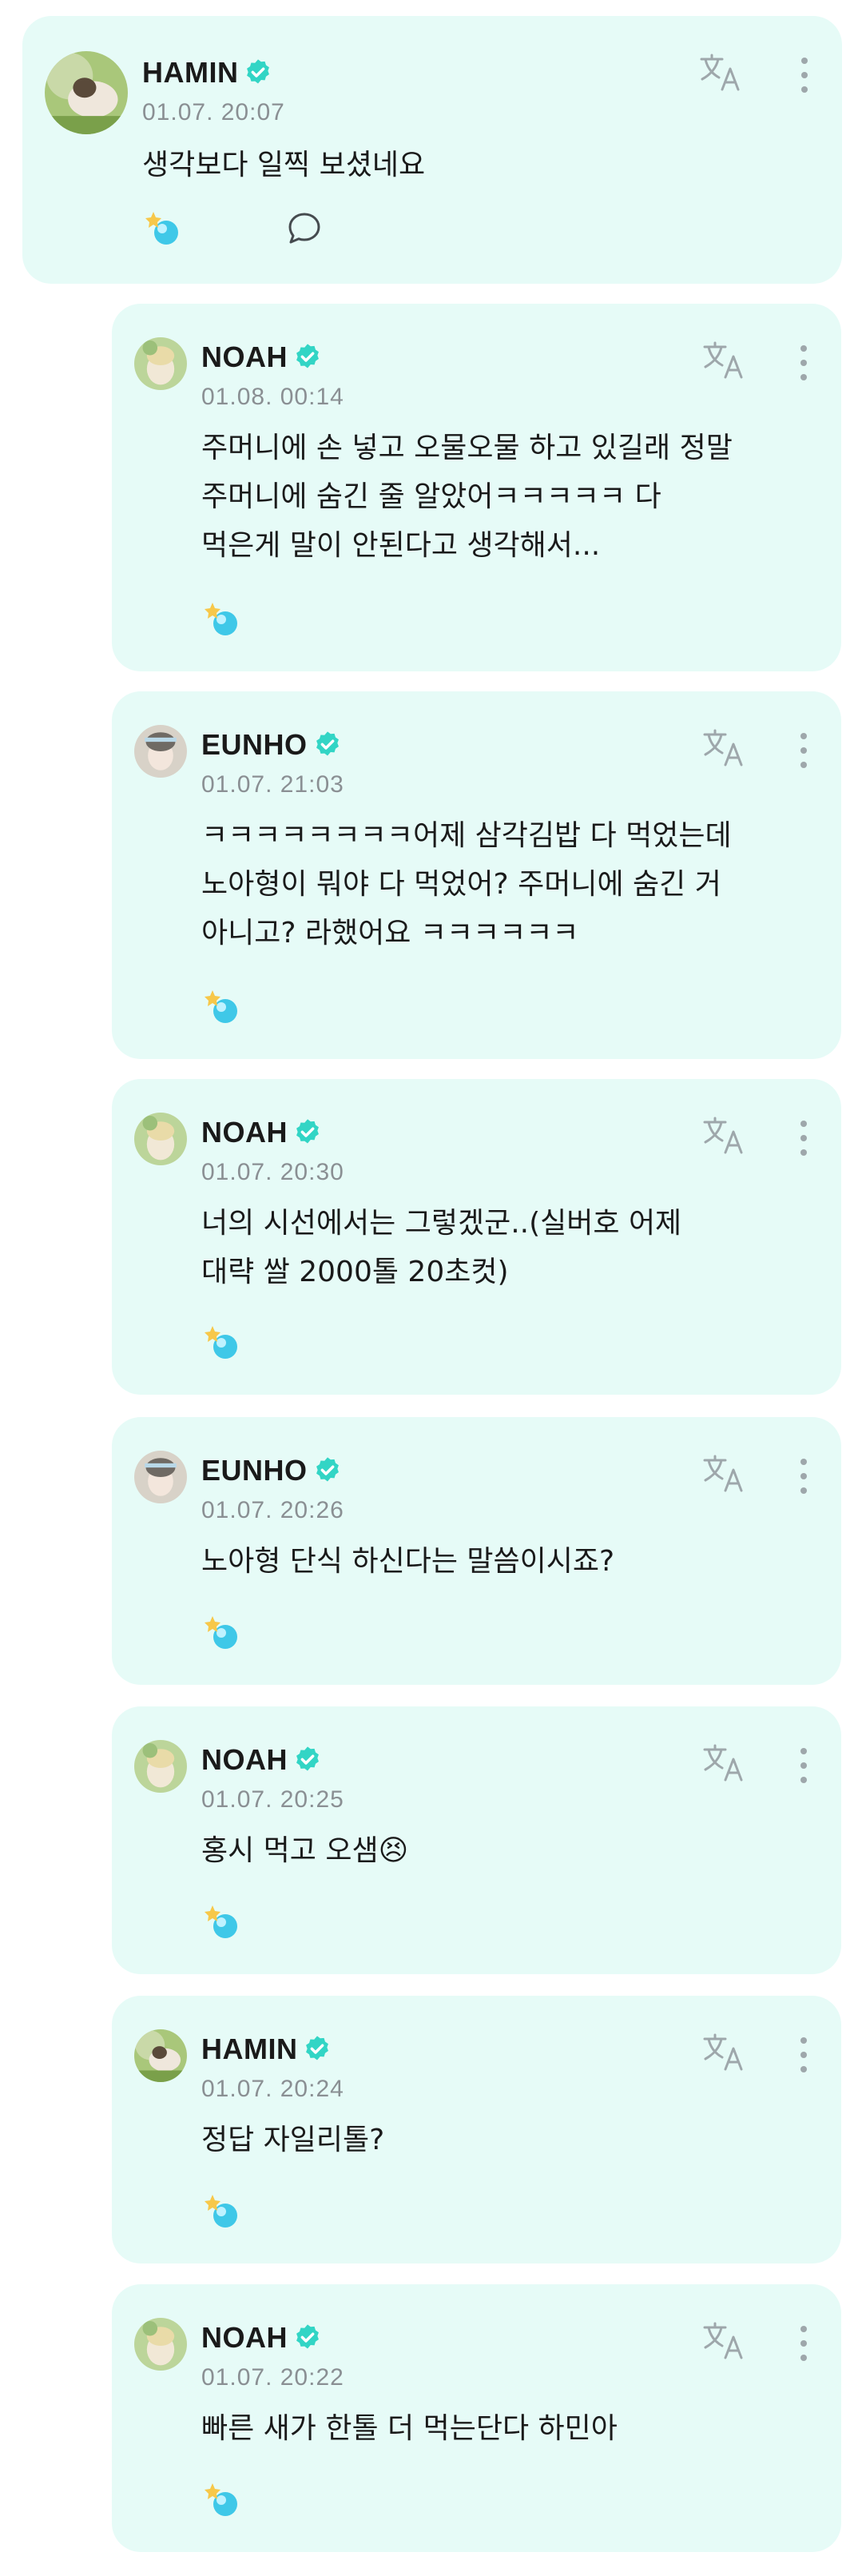 This screenshot has height=2576, width=862. I want to click on post-card: HAMIN 01.07. 20:07 생각보다 일찍 보셨네요, so click(432, 150).